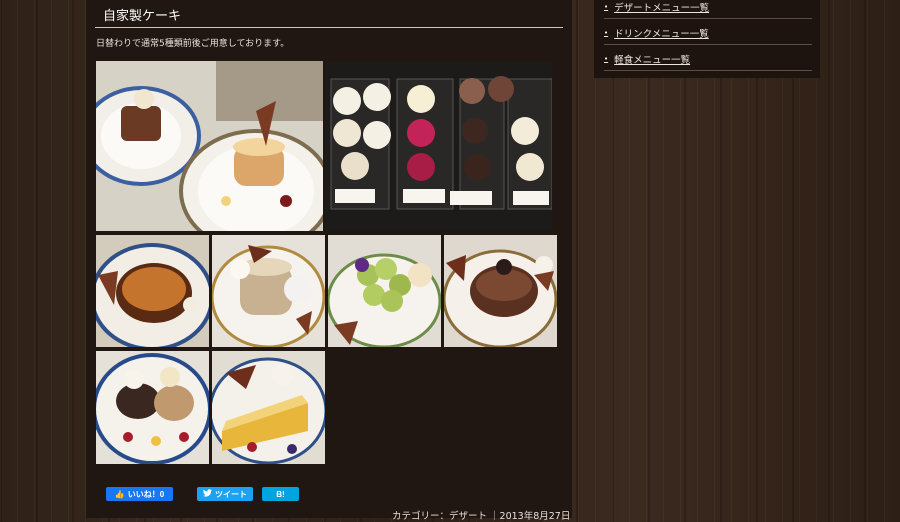 This screenshot has width=900, height=522. Describe the element at coordinates (207, 494) in the screenshot. I see `twitter-bird-icon` at that location.